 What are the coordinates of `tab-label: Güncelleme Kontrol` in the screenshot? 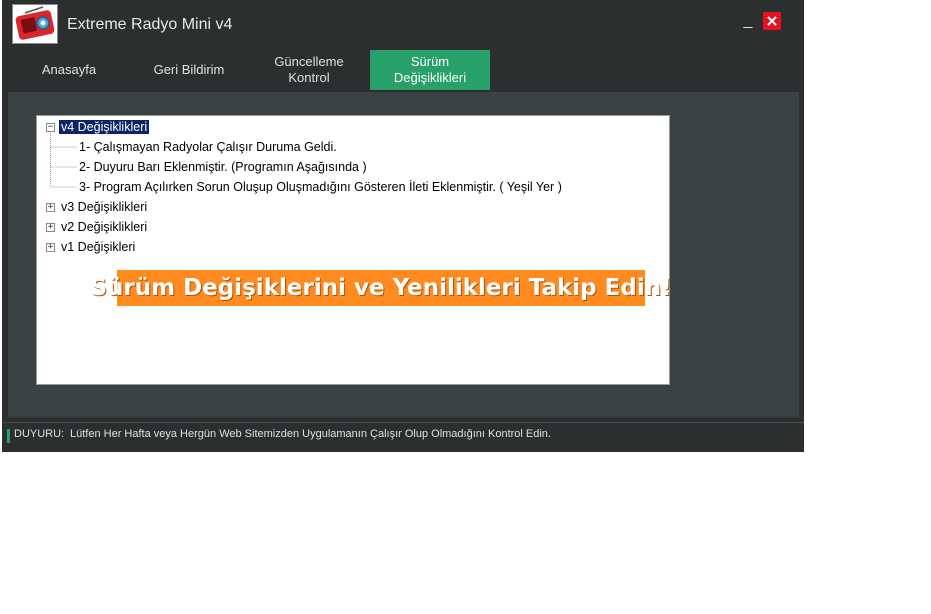 It's located at (309, 69).